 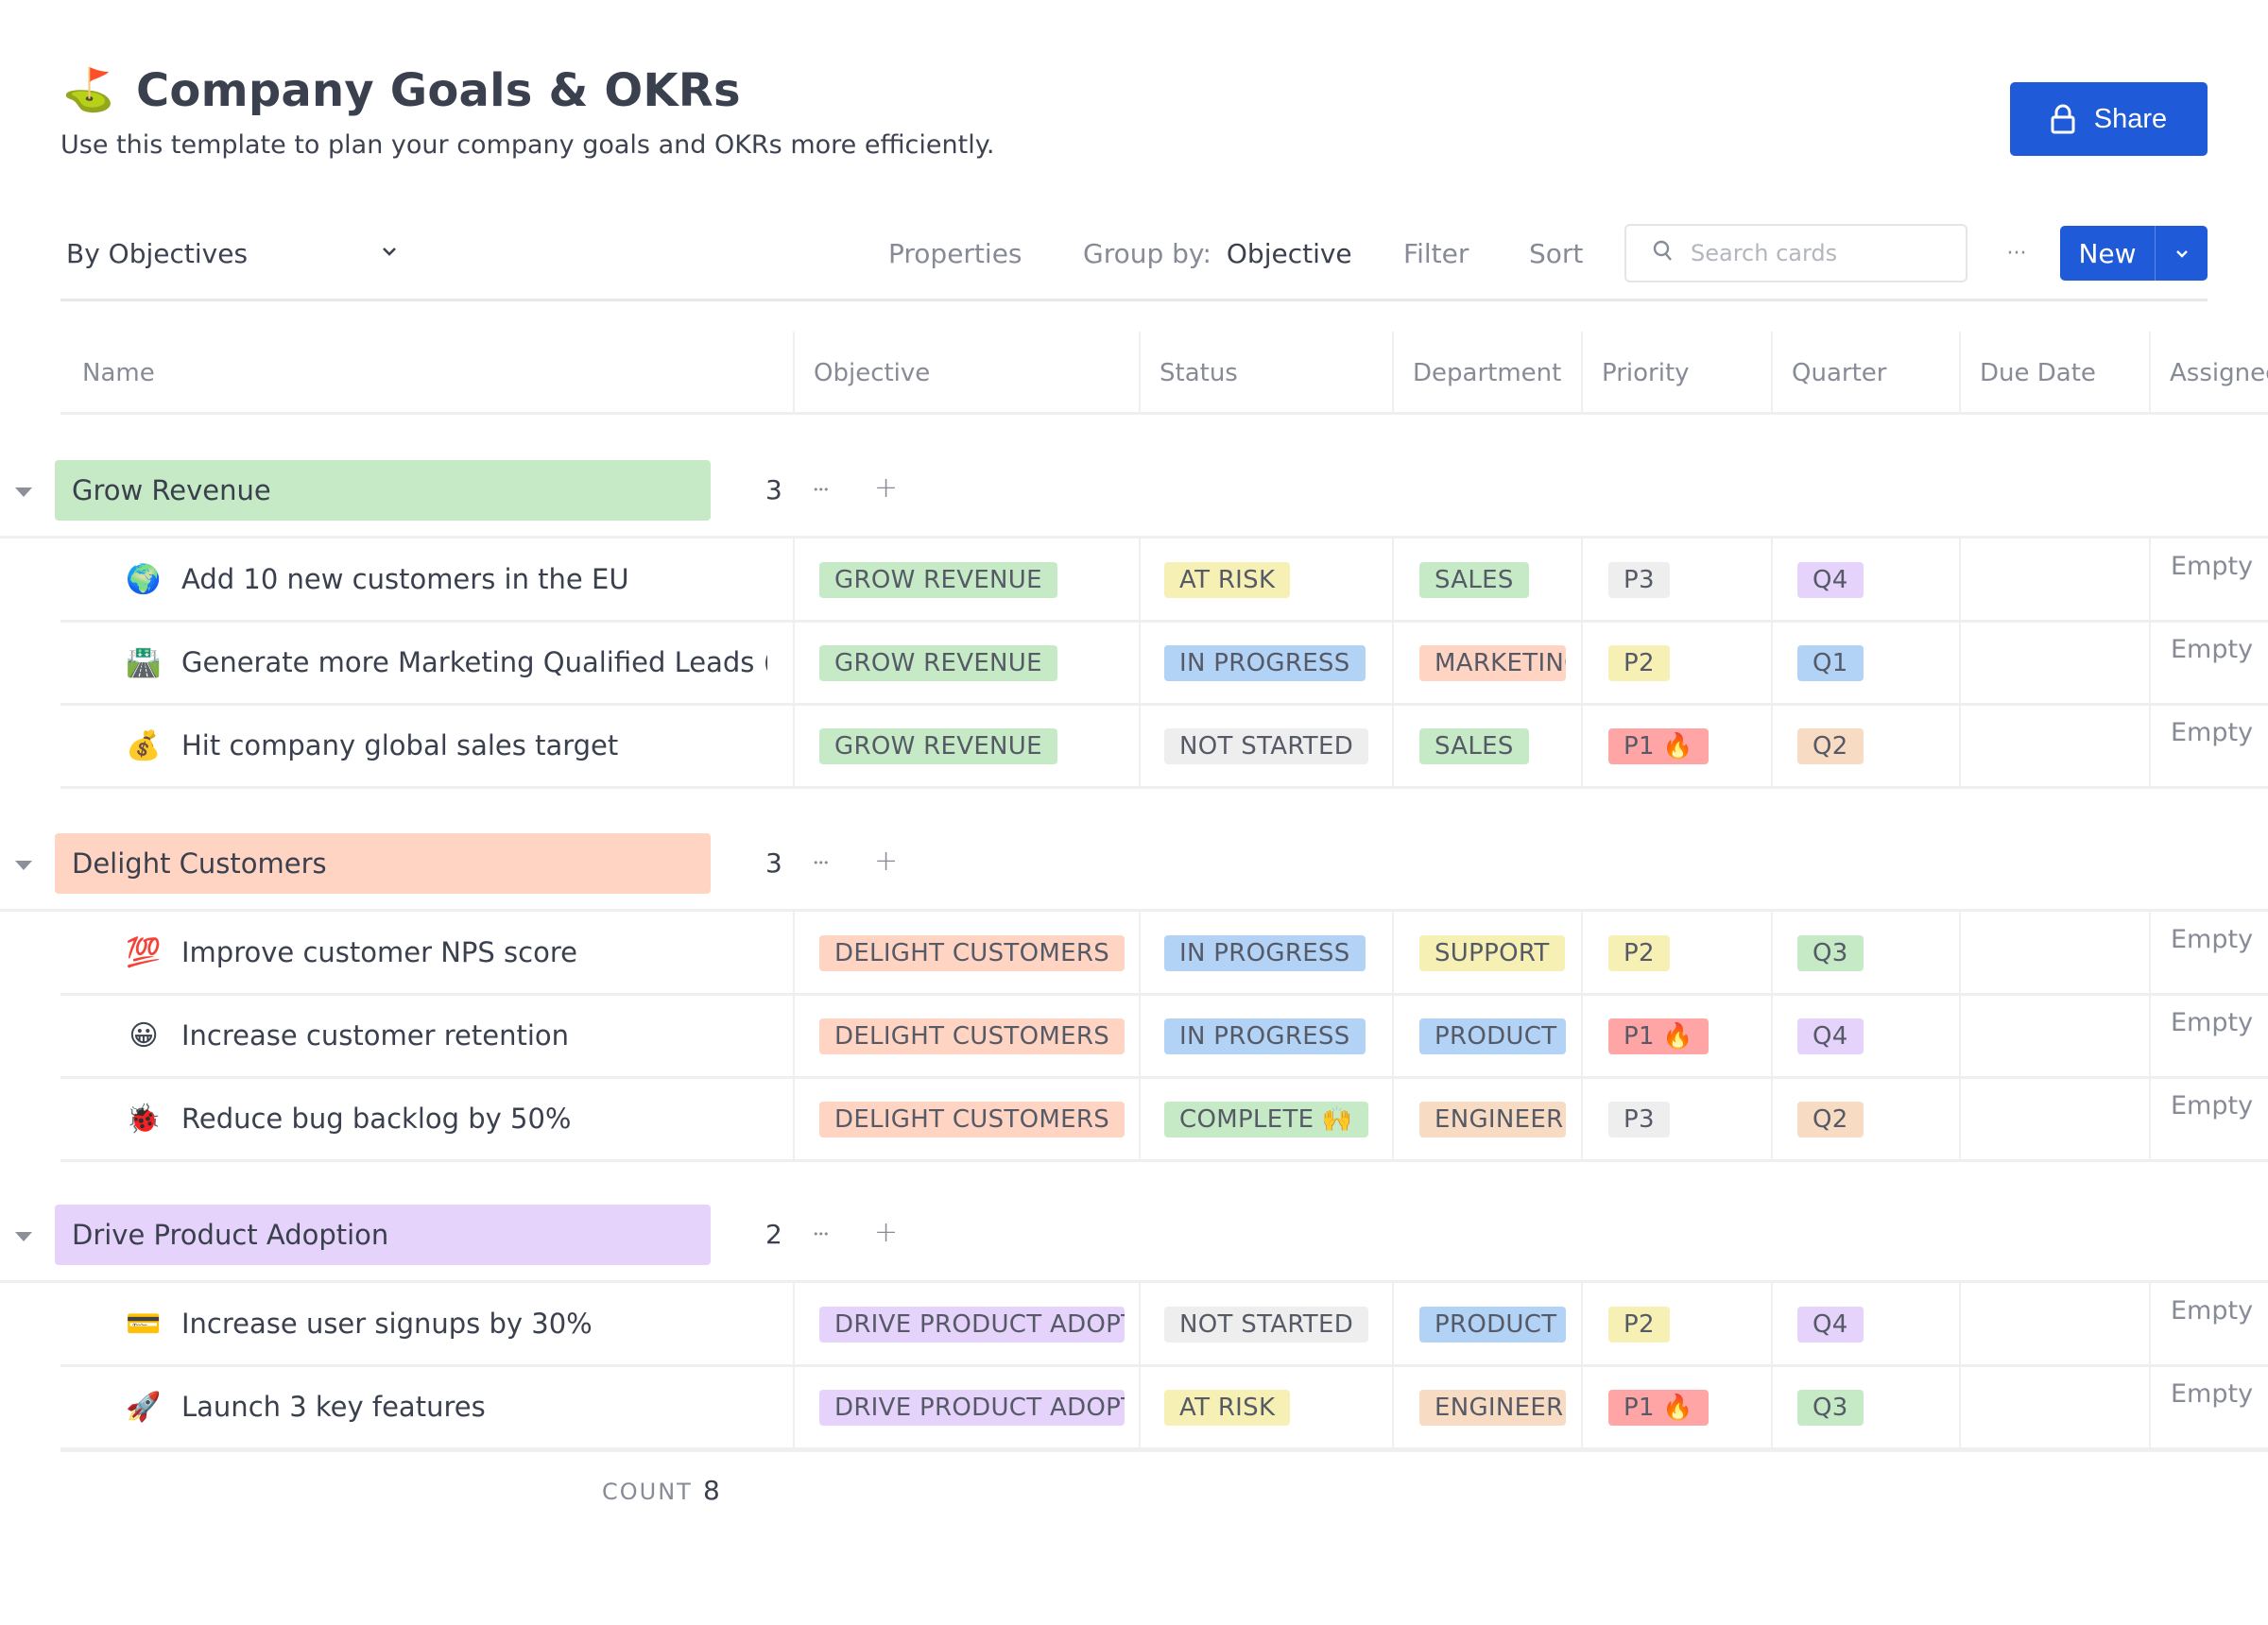 What do you see at coordinates (474, 1324) in the screenshot?
I see `row-name: Increase user signups by 30%` at bounding box center [474, 1324].